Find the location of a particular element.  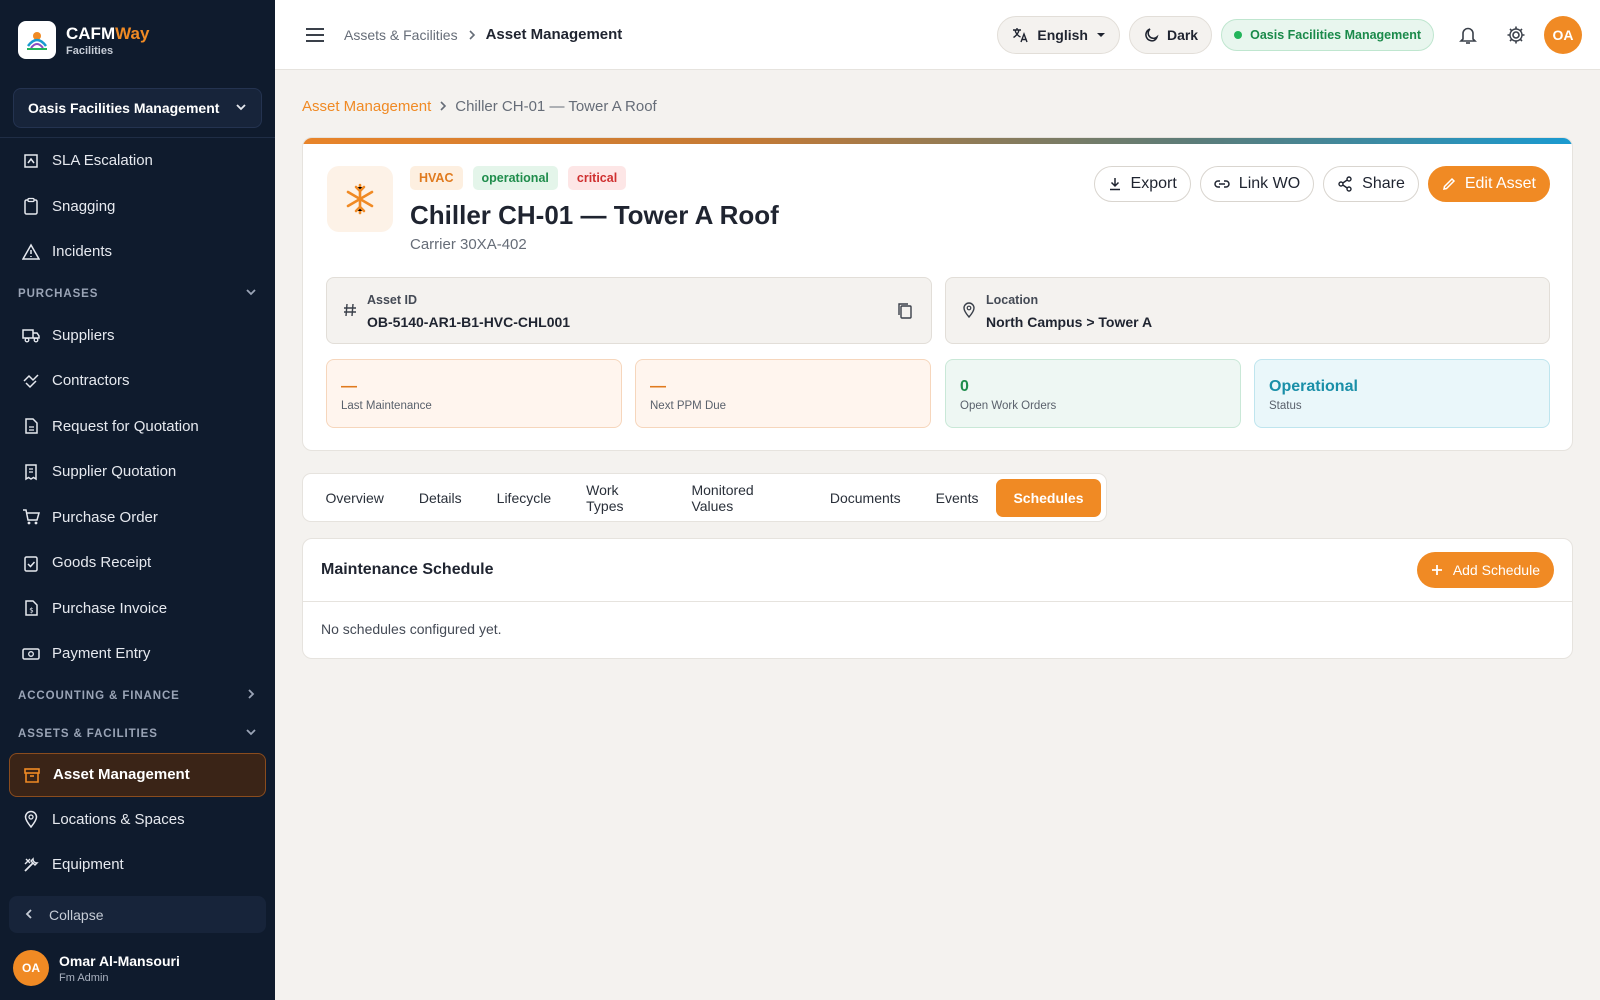

export-label: Export is located at coordinates (1153, 183).